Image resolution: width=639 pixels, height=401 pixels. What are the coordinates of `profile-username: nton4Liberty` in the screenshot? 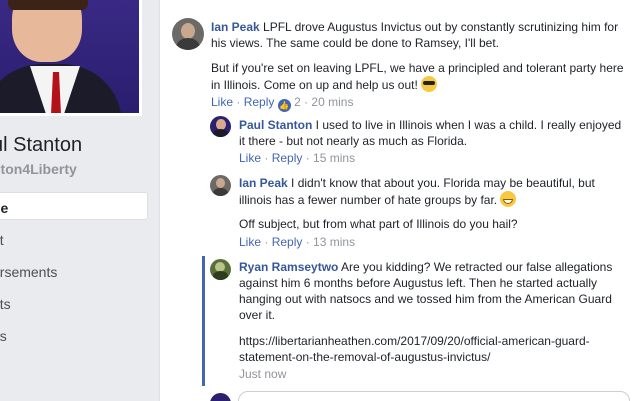 It's located at (38, 169).